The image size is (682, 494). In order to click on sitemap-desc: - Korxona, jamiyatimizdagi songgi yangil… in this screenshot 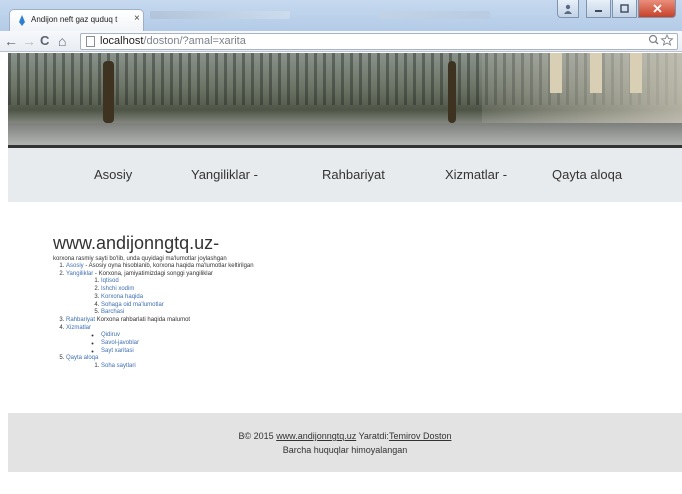, I will do `click(153, 273)`.